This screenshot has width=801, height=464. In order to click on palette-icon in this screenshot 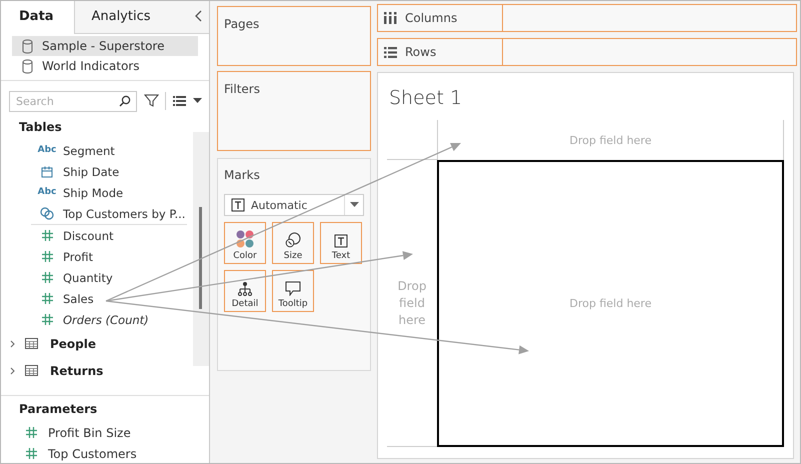, I will do `click(245, 239)`.